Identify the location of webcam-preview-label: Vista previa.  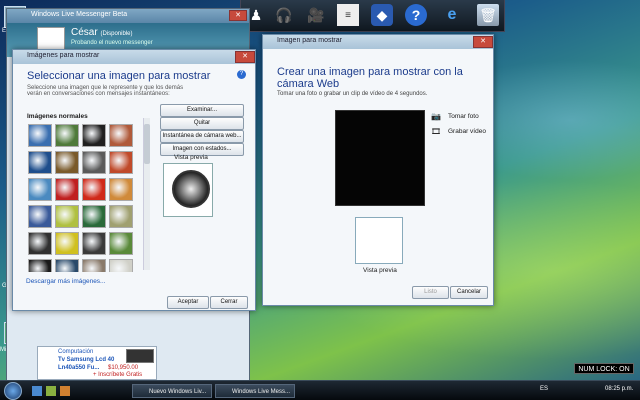
(380, 270).